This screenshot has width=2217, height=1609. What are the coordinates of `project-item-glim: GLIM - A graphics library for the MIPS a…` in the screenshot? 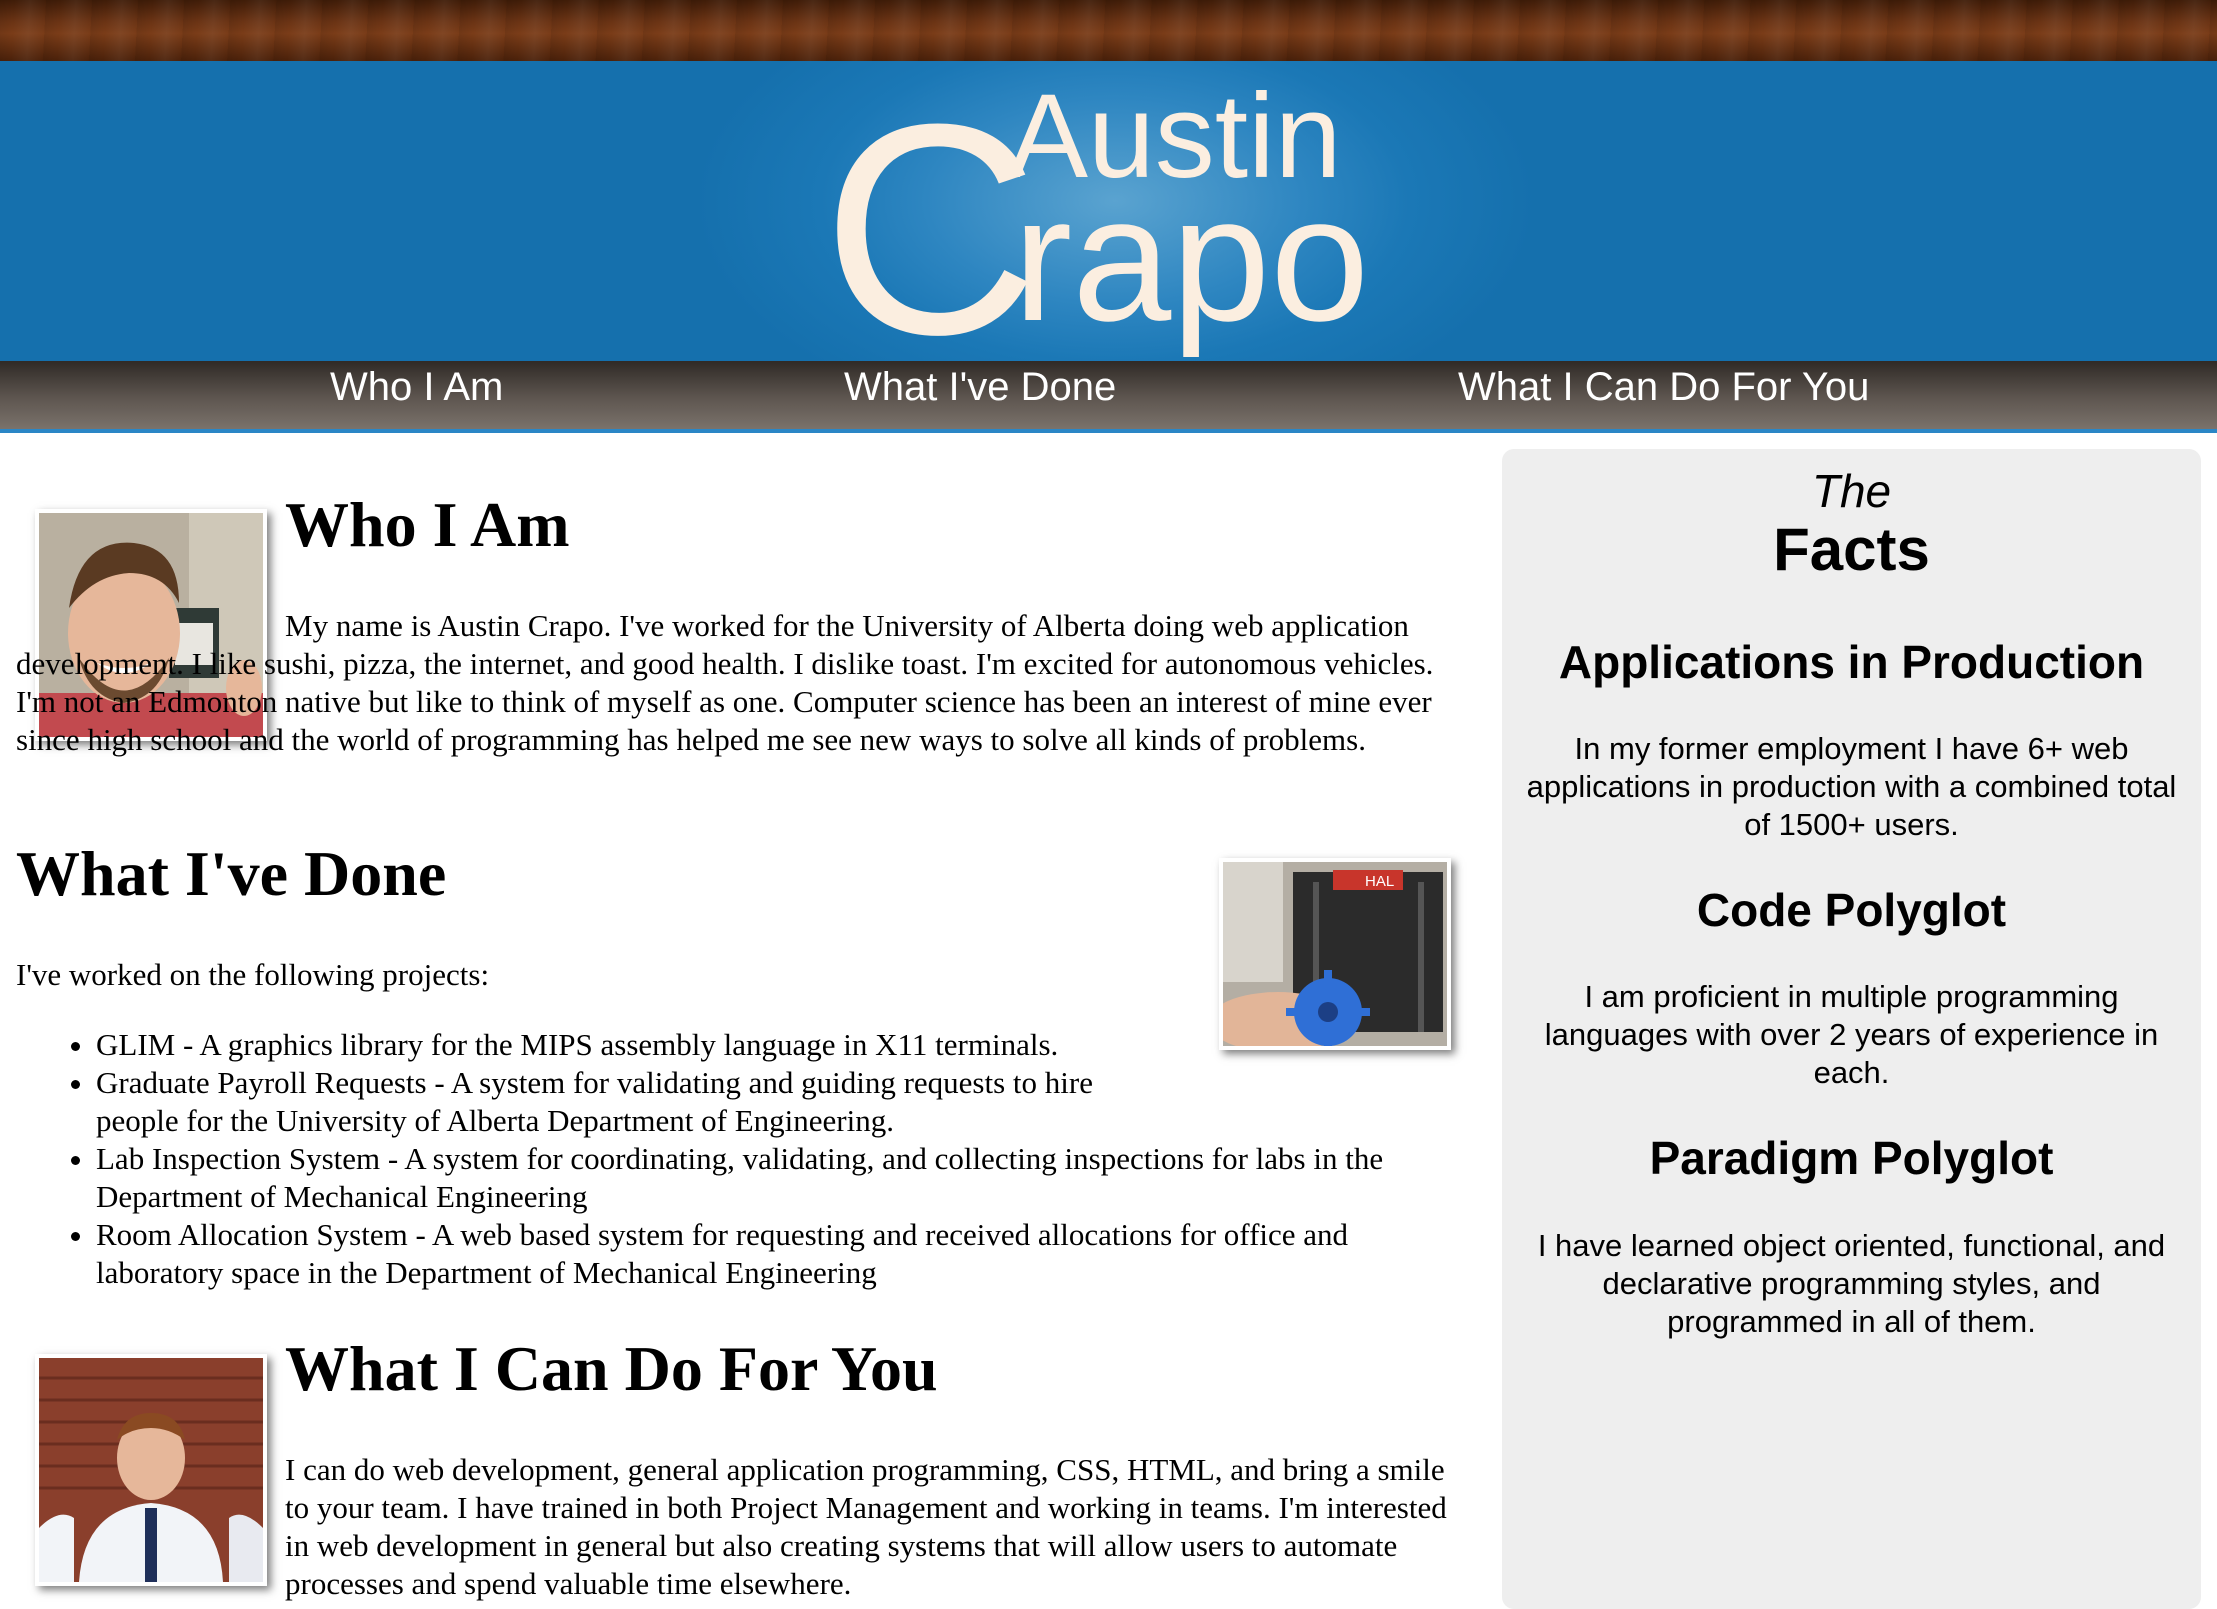 It's located at (621, 1045).